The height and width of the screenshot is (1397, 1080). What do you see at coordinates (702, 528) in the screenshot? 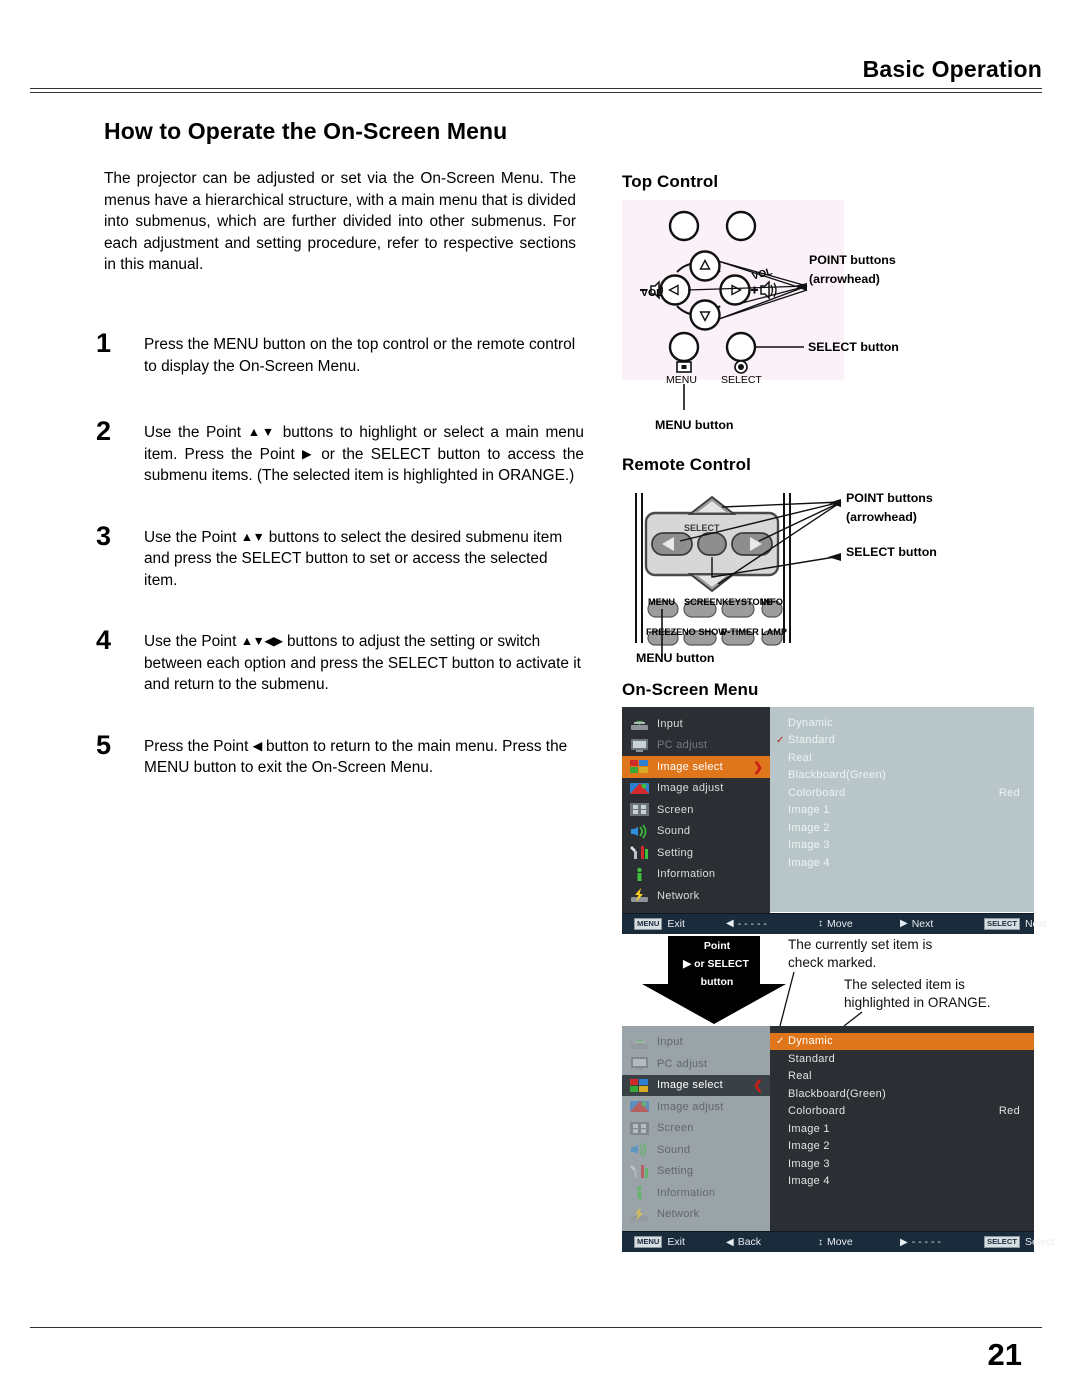
I see `remote-select-label: SELECT` at bounding box center [702, 528].